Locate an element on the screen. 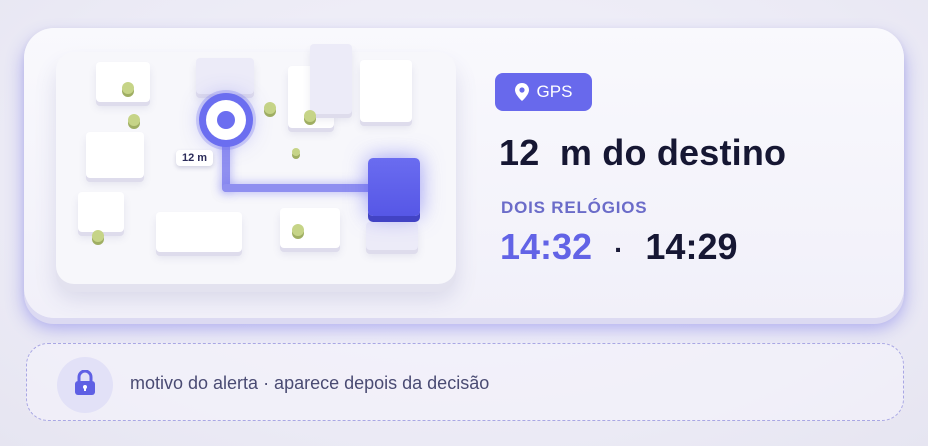  clocks-label: DOIS RELÓGIOS is located at coordinates (574, 207).